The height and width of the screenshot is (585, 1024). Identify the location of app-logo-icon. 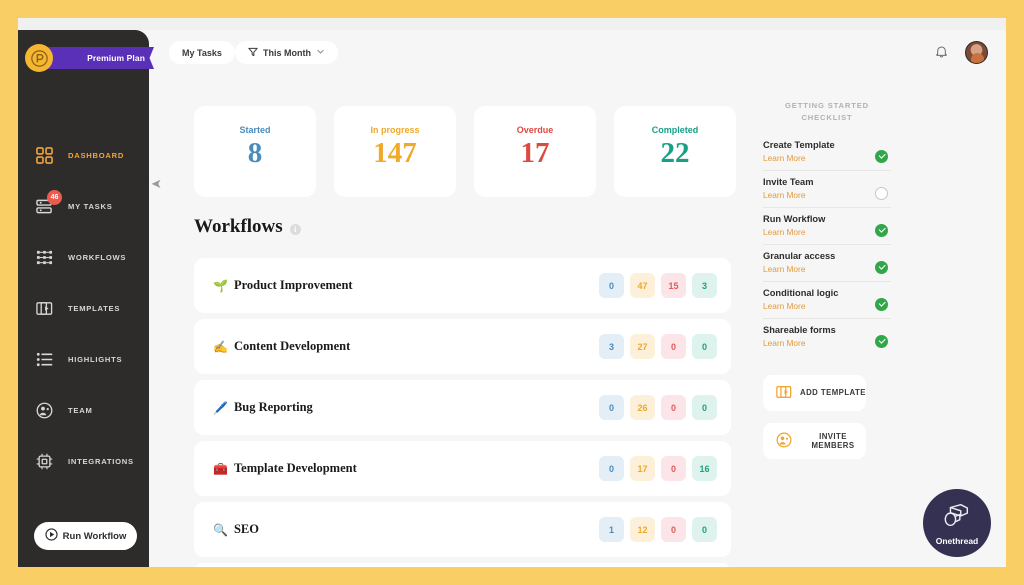
(39, 58).